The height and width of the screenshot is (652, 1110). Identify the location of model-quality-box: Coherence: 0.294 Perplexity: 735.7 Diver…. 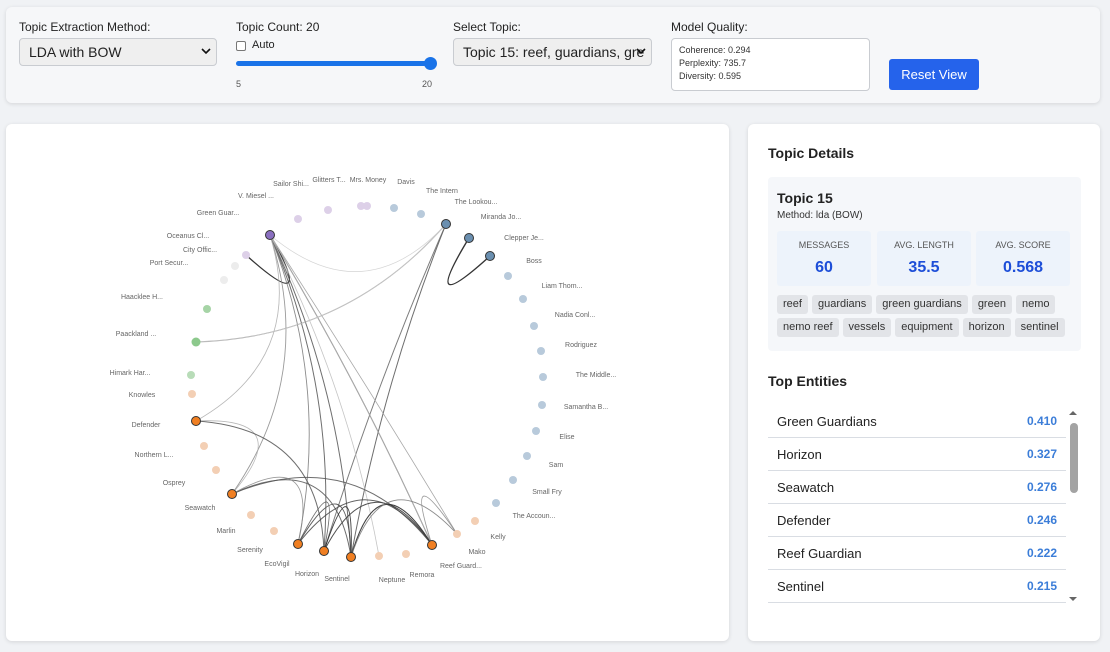
(770, 64).